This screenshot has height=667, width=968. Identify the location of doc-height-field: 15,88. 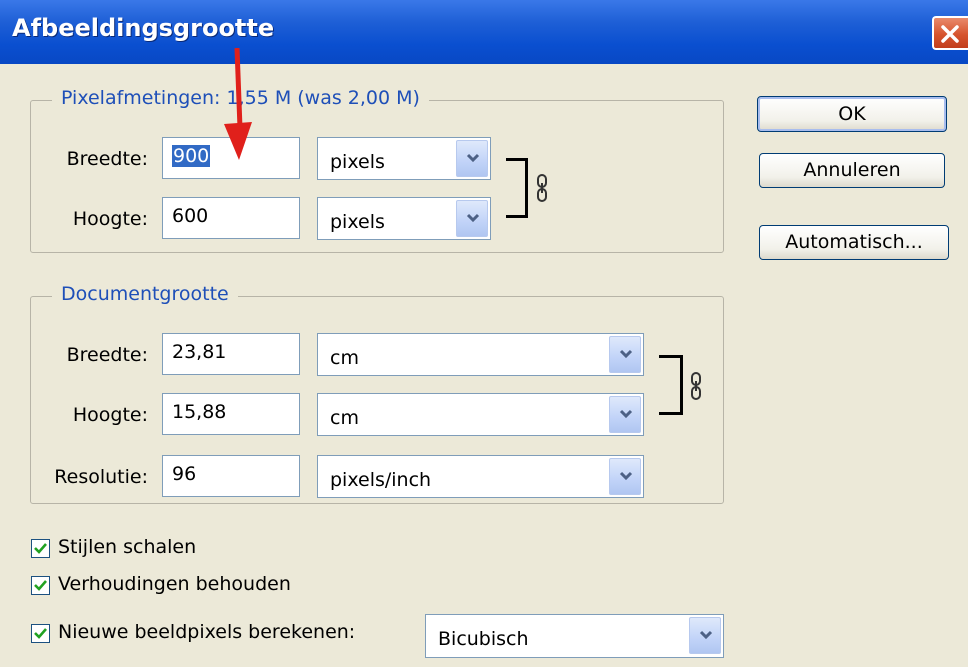
(231, 414).